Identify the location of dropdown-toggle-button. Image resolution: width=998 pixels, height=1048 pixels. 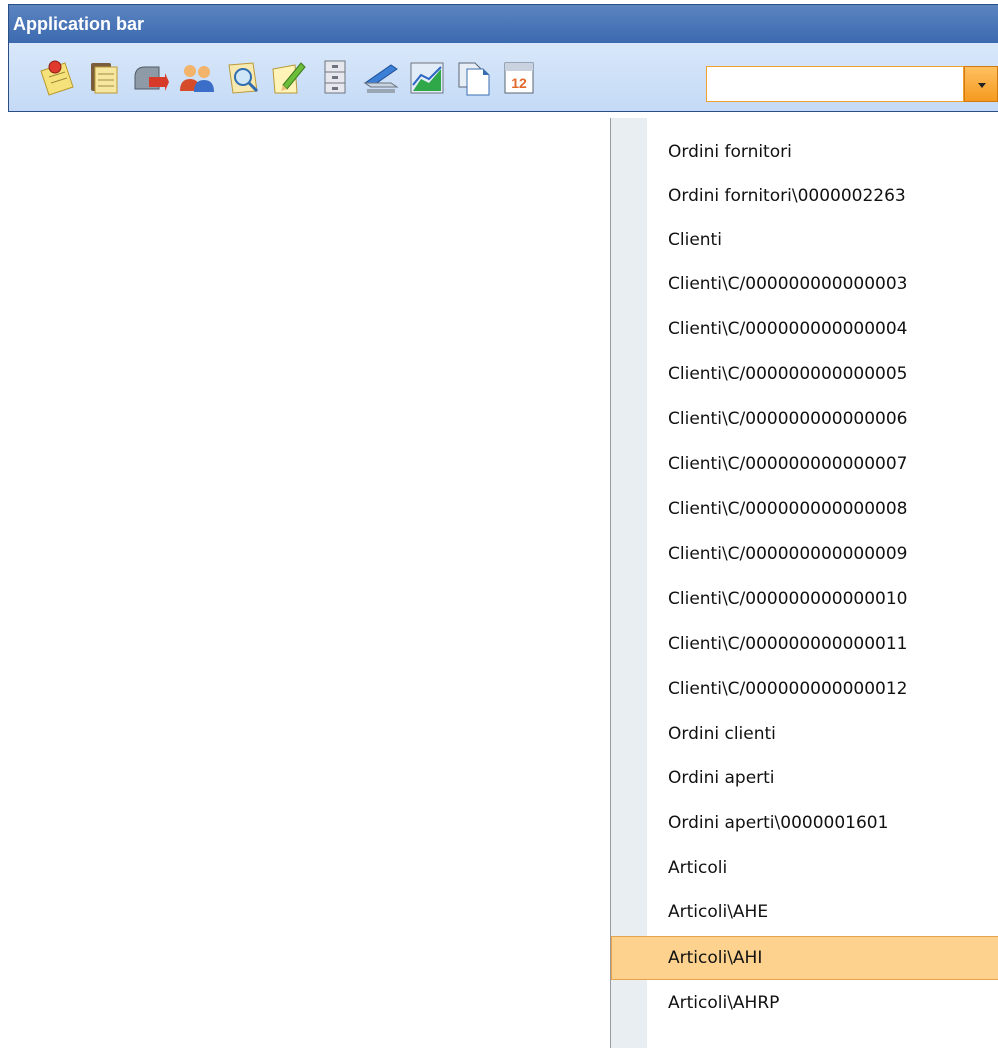
(981, 84).